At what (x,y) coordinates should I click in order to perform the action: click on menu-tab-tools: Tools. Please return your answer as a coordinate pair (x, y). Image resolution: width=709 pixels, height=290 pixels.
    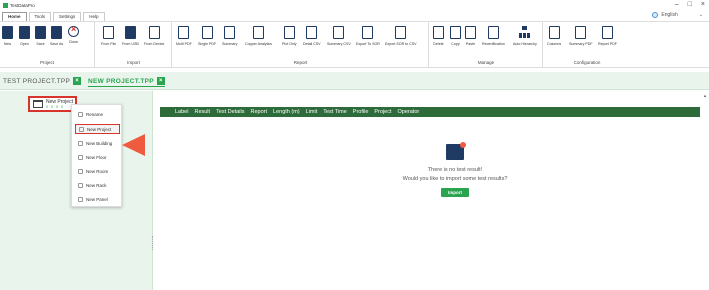
    Looking at the image, I should click on (40, 16).